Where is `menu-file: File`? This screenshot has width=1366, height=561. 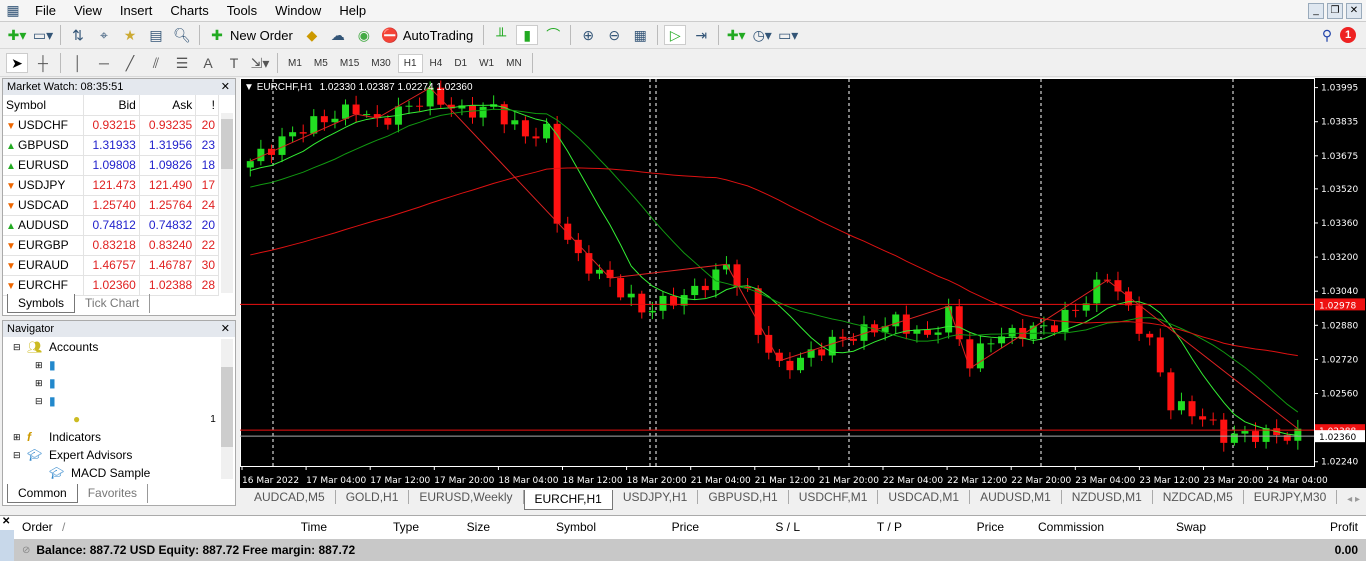
menu-file: File is located at coordinates (45, 10).